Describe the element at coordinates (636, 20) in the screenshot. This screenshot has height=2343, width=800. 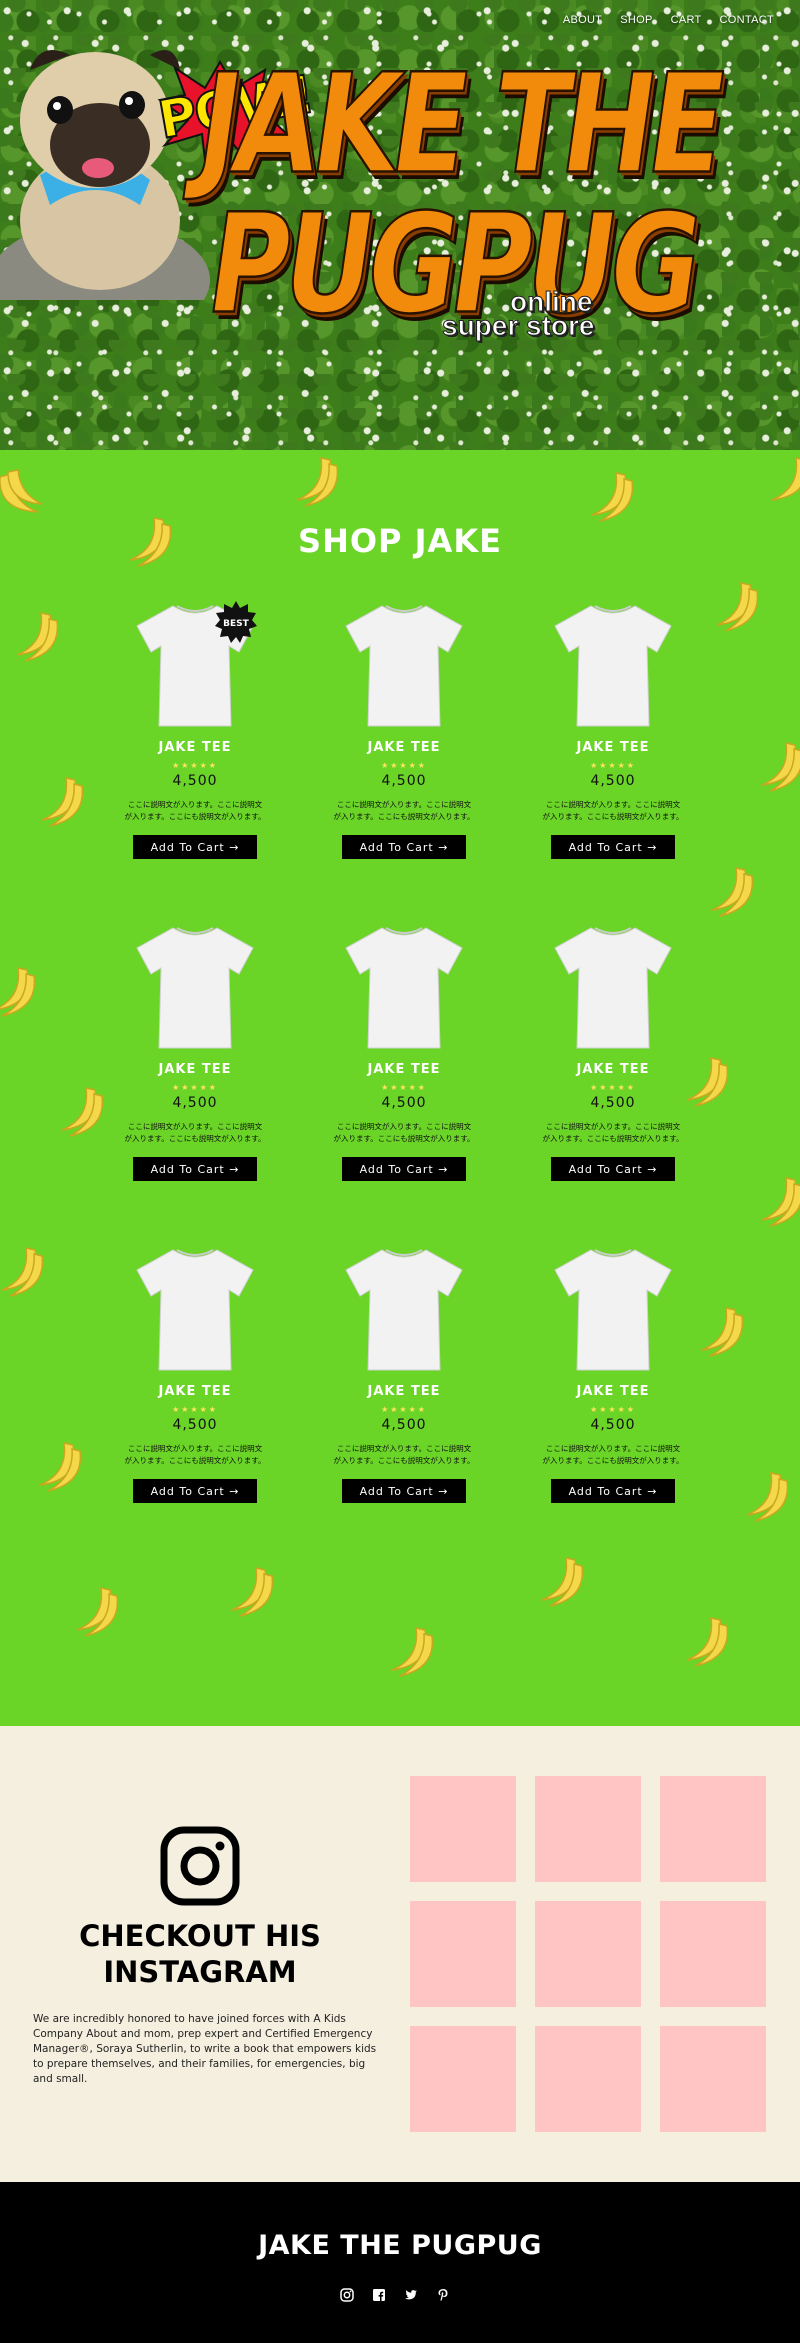
I see `nav-shop: SHOP` at that location.